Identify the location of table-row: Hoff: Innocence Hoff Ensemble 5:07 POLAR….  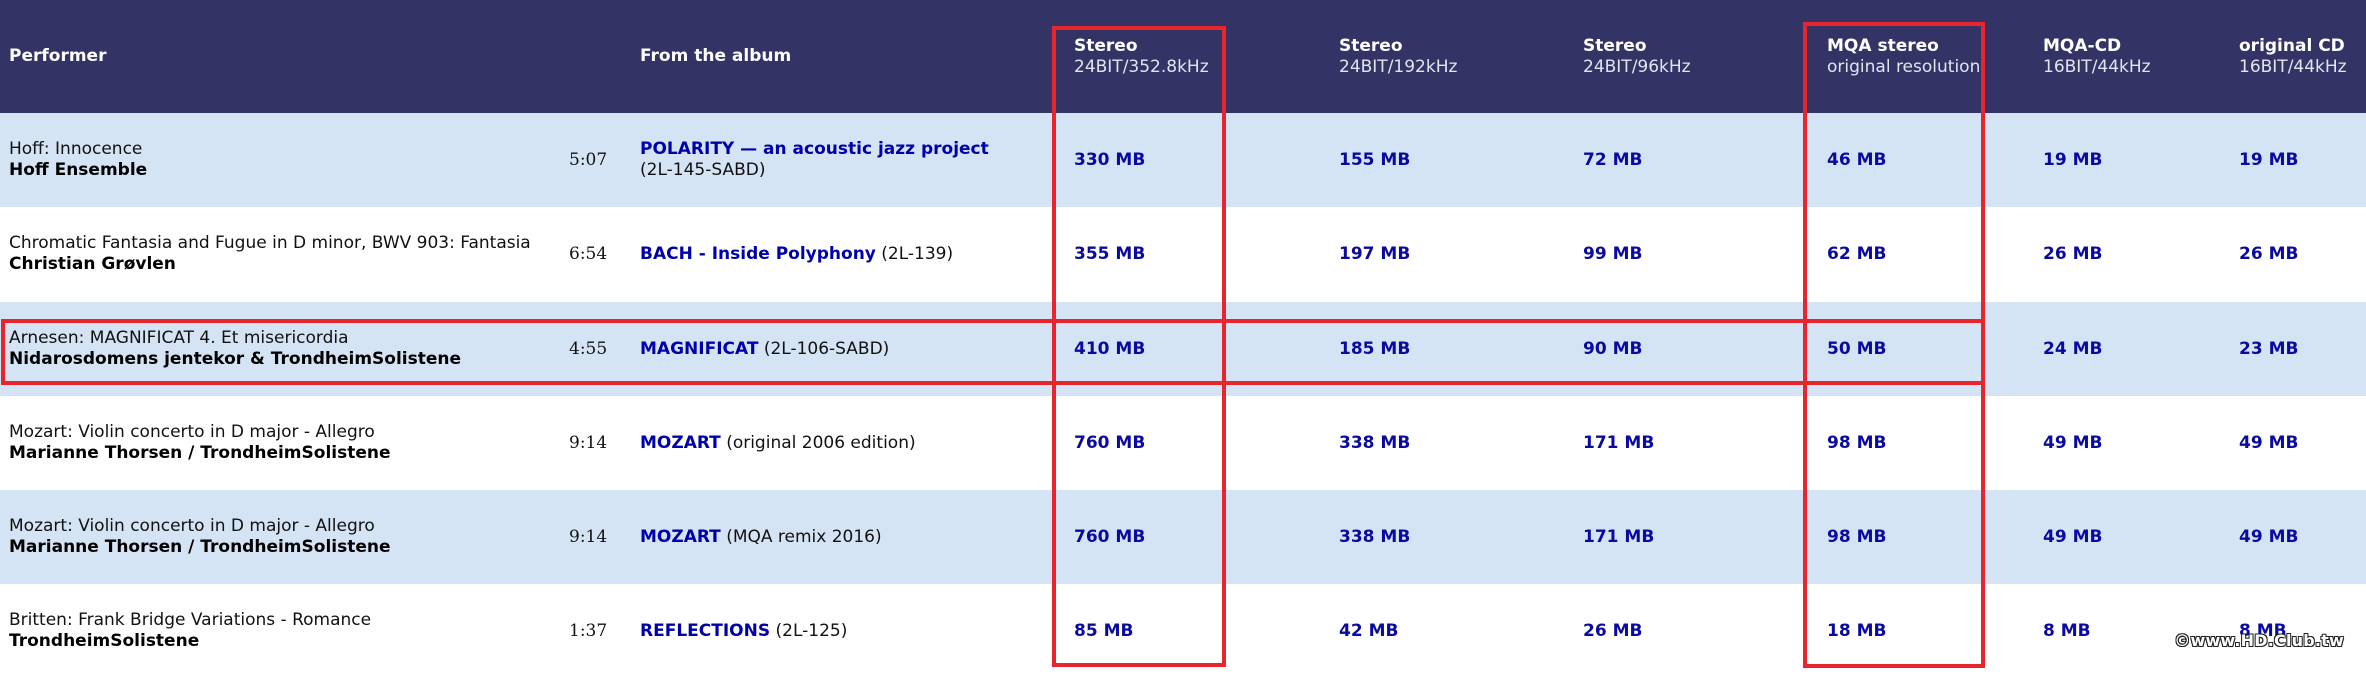
(1183, 160).